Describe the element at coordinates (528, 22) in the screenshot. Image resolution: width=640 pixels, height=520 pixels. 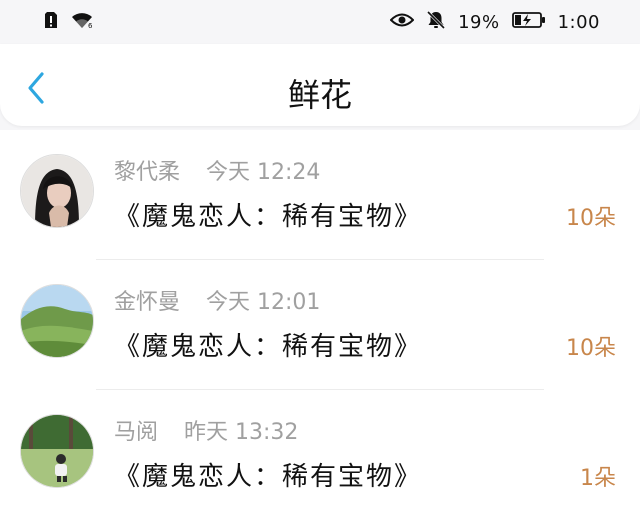
I see `battery-charging-icon` at that location.